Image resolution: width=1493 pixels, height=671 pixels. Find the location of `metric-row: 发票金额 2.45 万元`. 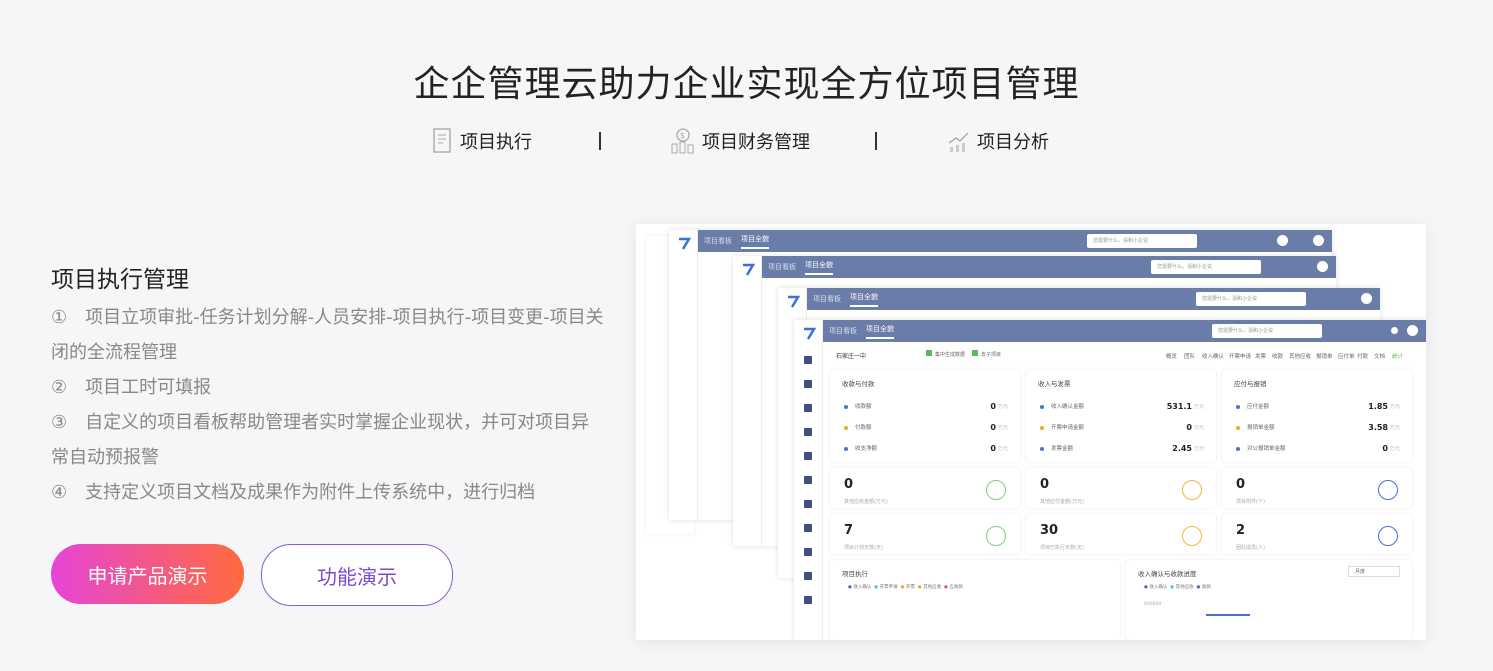

metric-row: 发票金额 2.45 万元 is located at coordinates (1122, 449).